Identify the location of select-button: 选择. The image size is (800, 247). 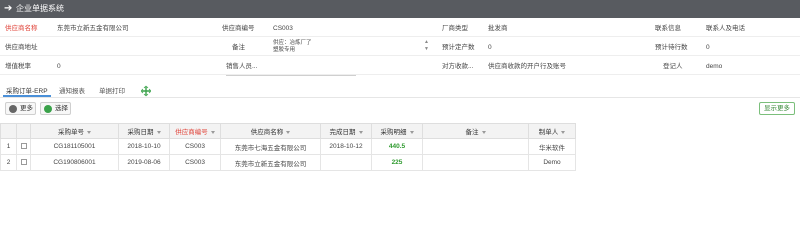
(55, 108).